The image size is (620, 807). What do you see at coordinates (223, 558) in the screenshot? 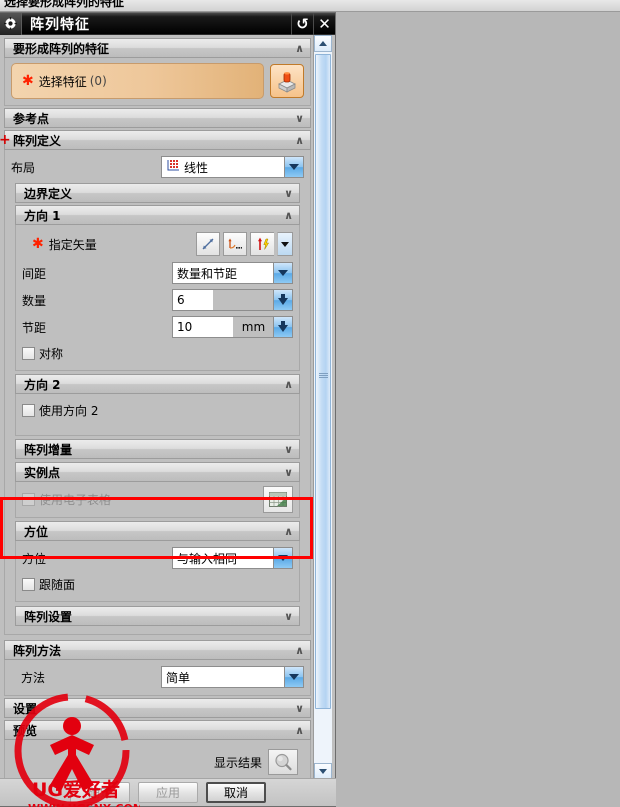
I see `orientation-select-value: 与输入相同` at bounding box center [223, 558].